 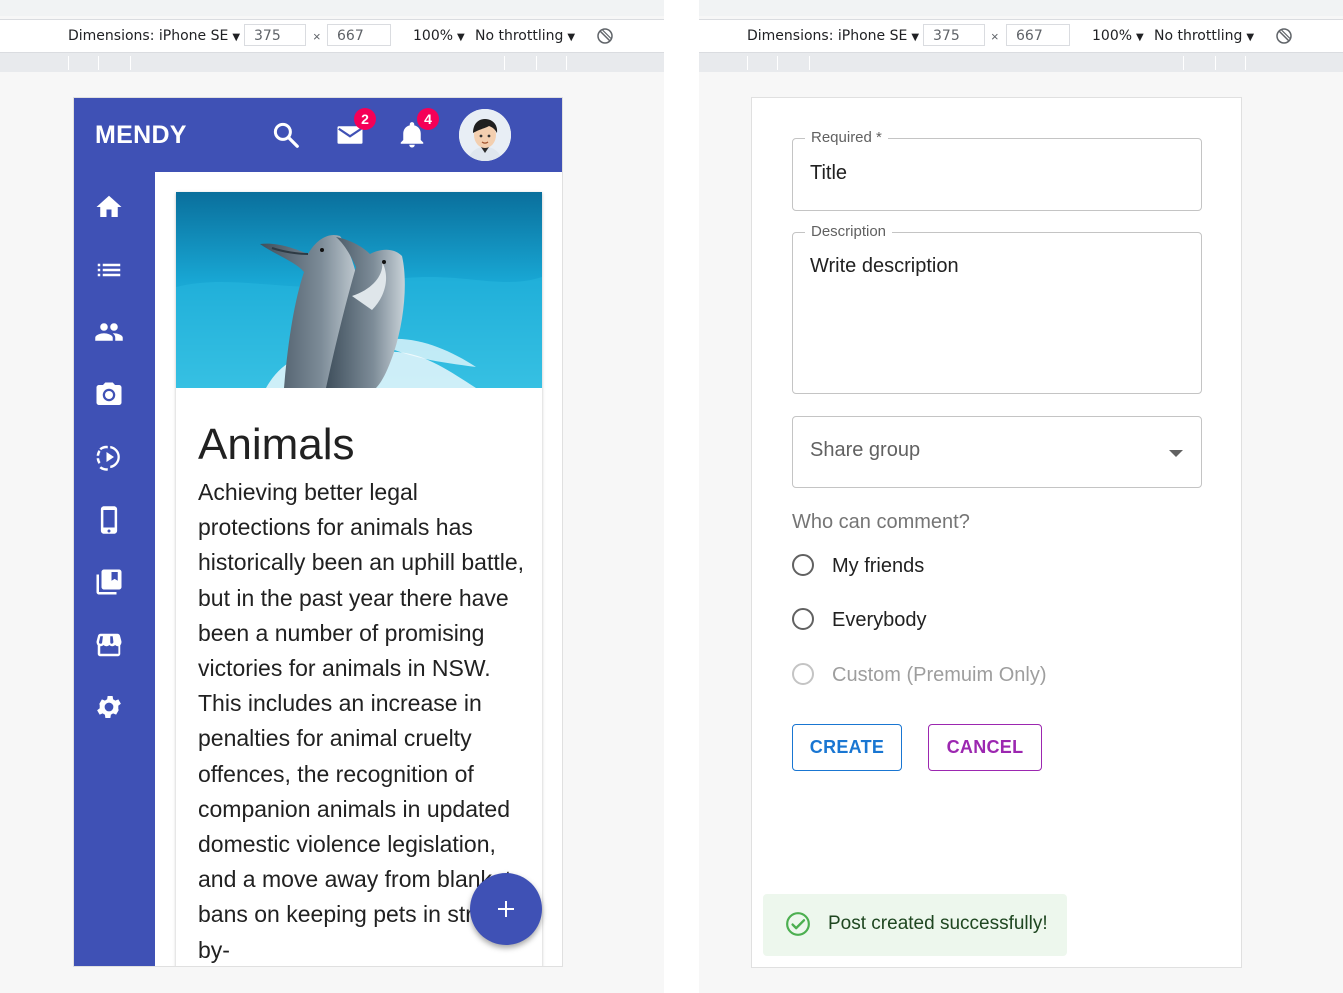 I want to click on check-circle-icon, so click(x=798, y=924).